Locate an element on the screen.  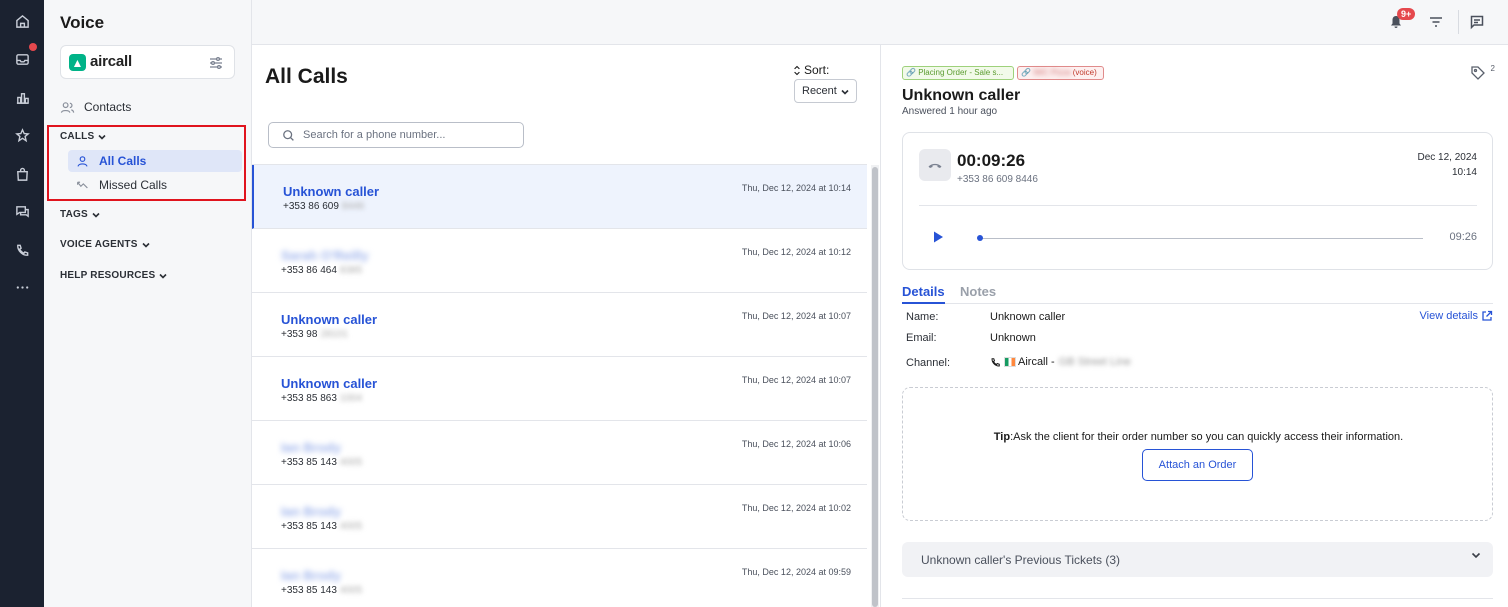
sidebar-item-contacts: Contacts is located at coordinates (95, 107).